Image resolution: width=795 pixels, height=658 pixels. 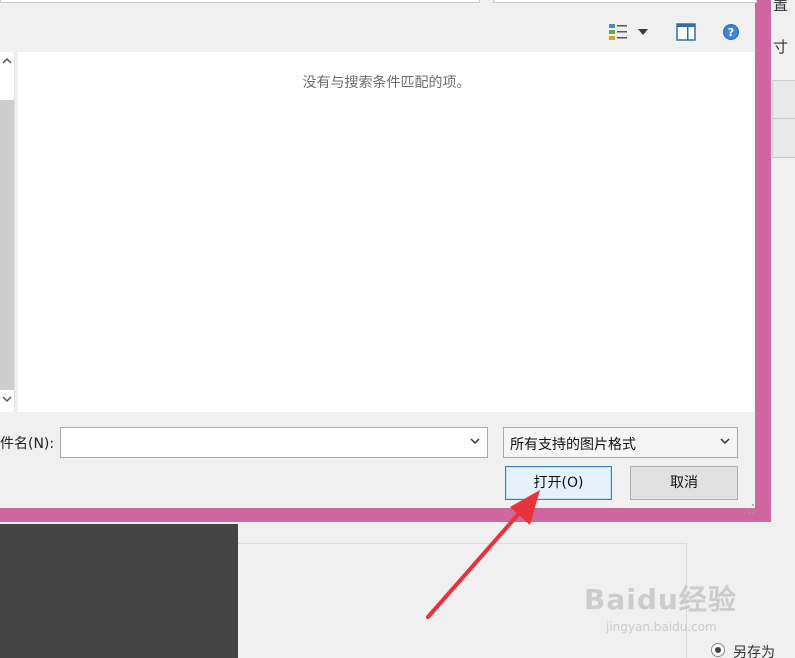 What do you see at coordinates (264, 442) in the screenshot?
I see `filename-input` at bounding box center [264, 442].